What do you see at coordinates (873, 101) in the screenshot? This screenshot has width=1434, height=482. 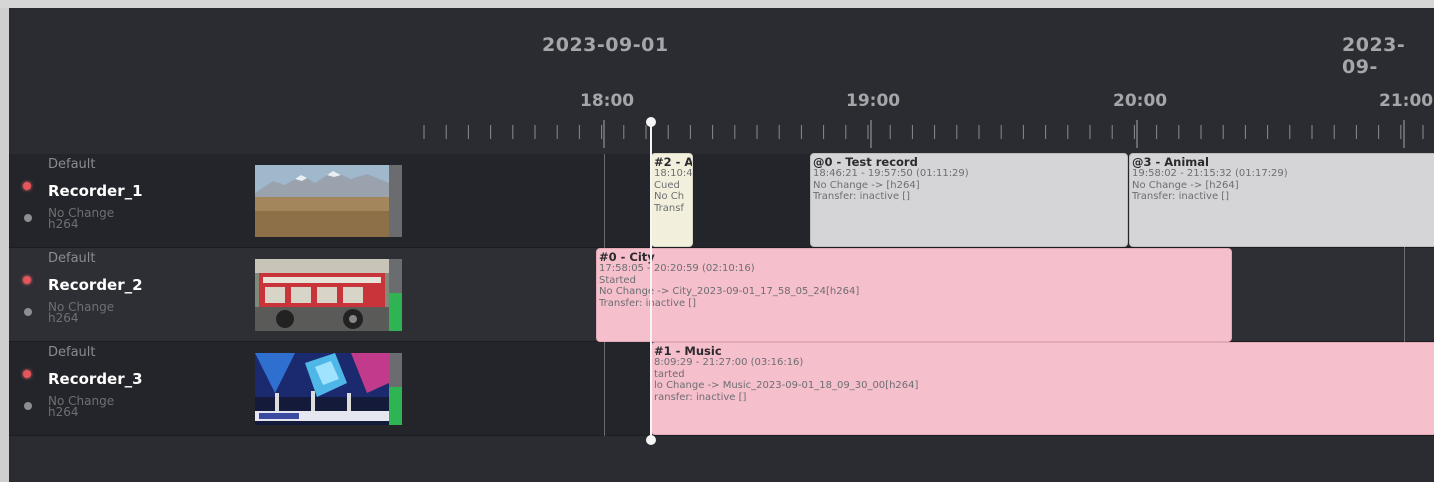 I see `hour-label: 19:00` at bounding box center [873, 101].